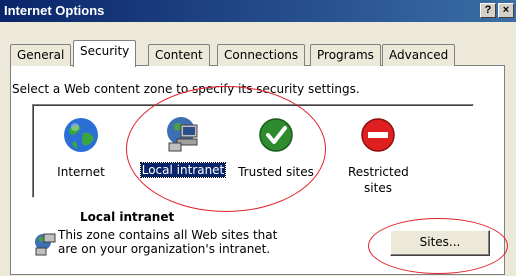 Image resolution: width=516 pixels, height=276 pixels. Describe the element at coordinates (378, 135) in the screenshot. I see `no-entry-icon` at that location.